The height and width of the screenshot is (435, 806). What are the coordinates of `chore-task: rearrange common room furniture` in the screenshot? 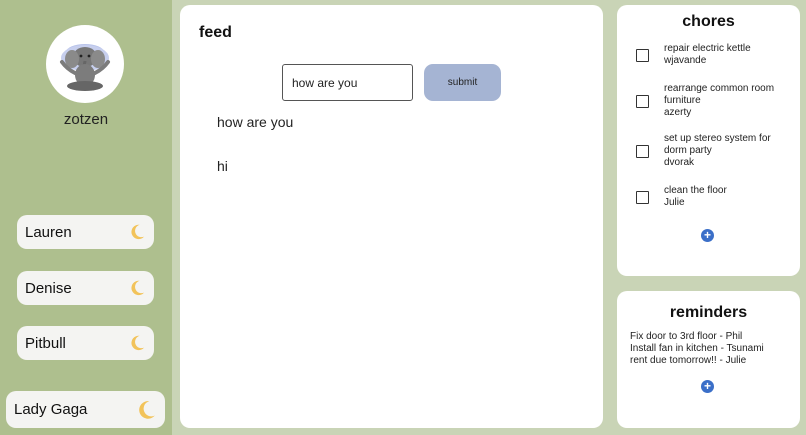 It's located at (719, 94).